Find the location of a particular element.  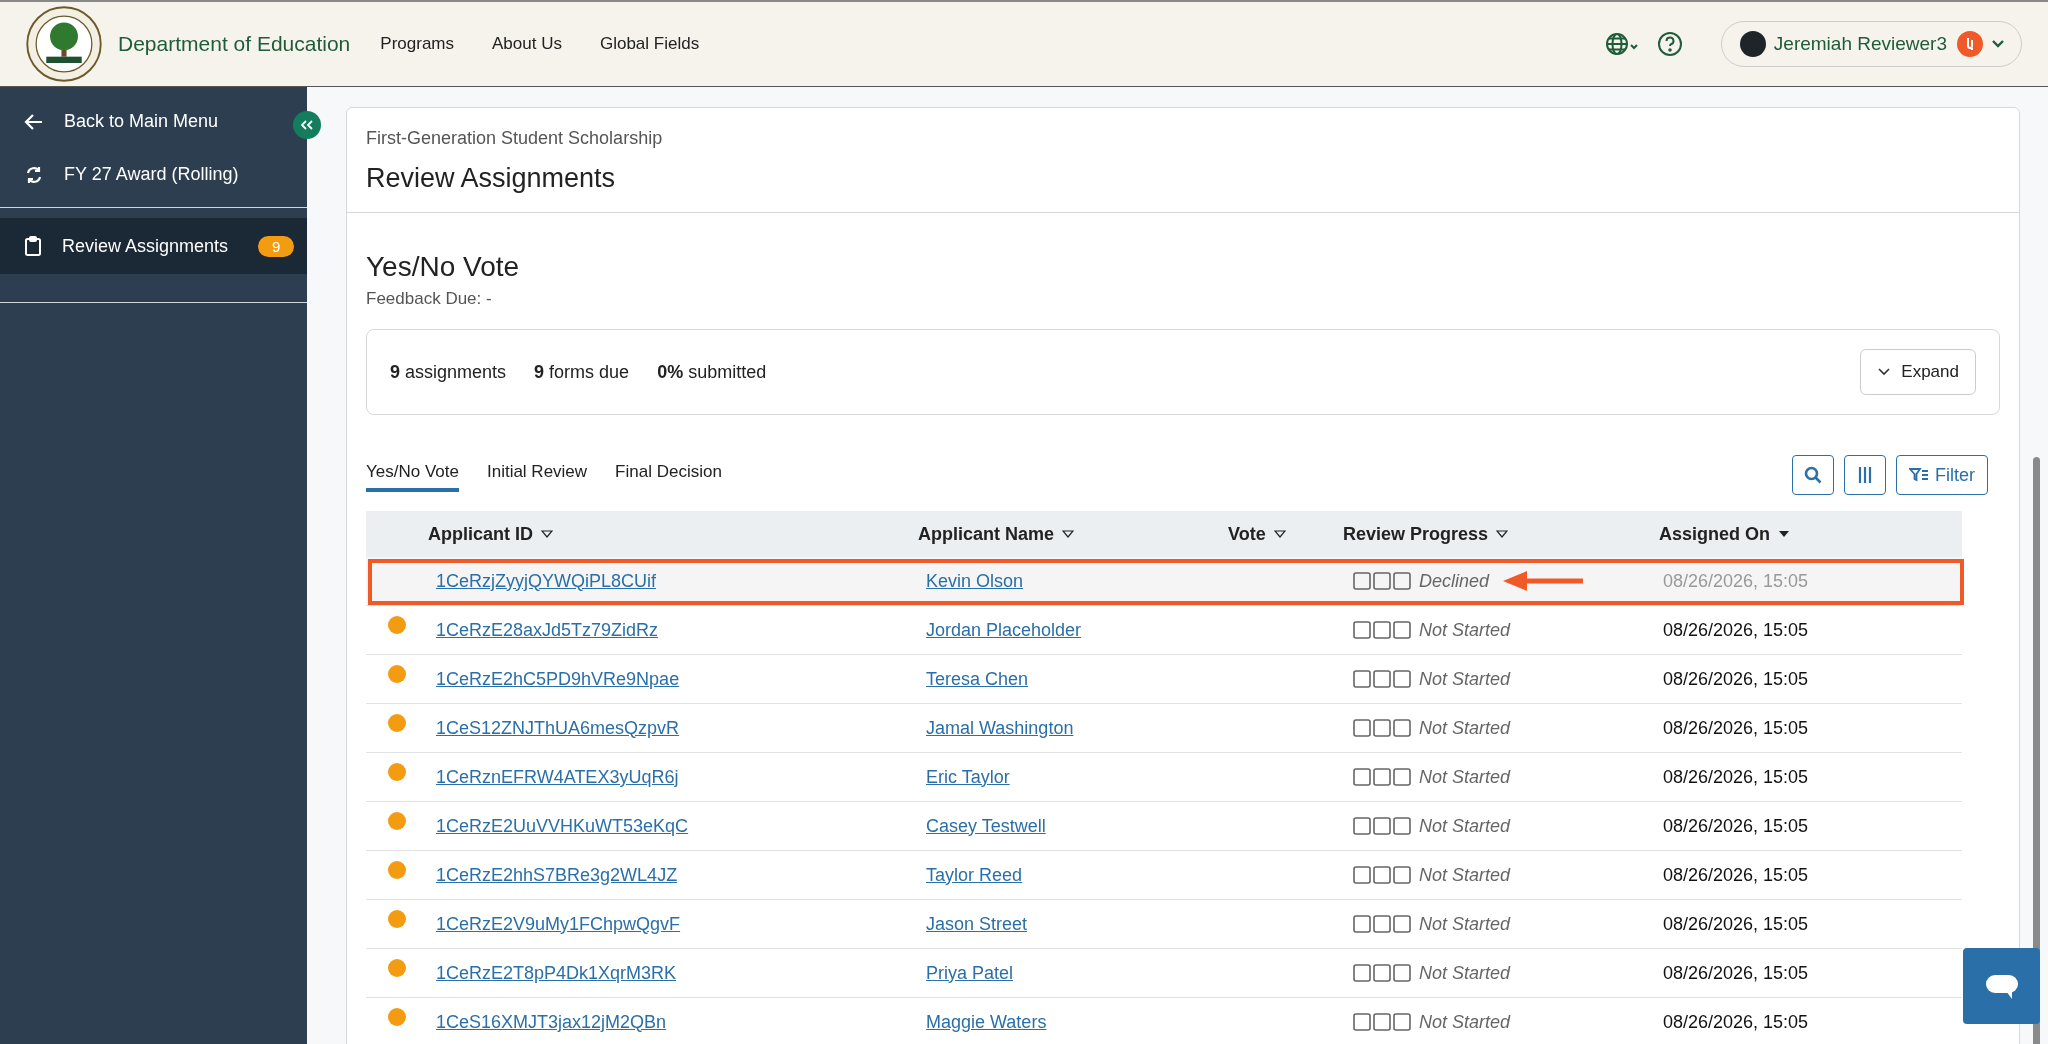

column-header: Vote is located at coordinates (1247, 534).